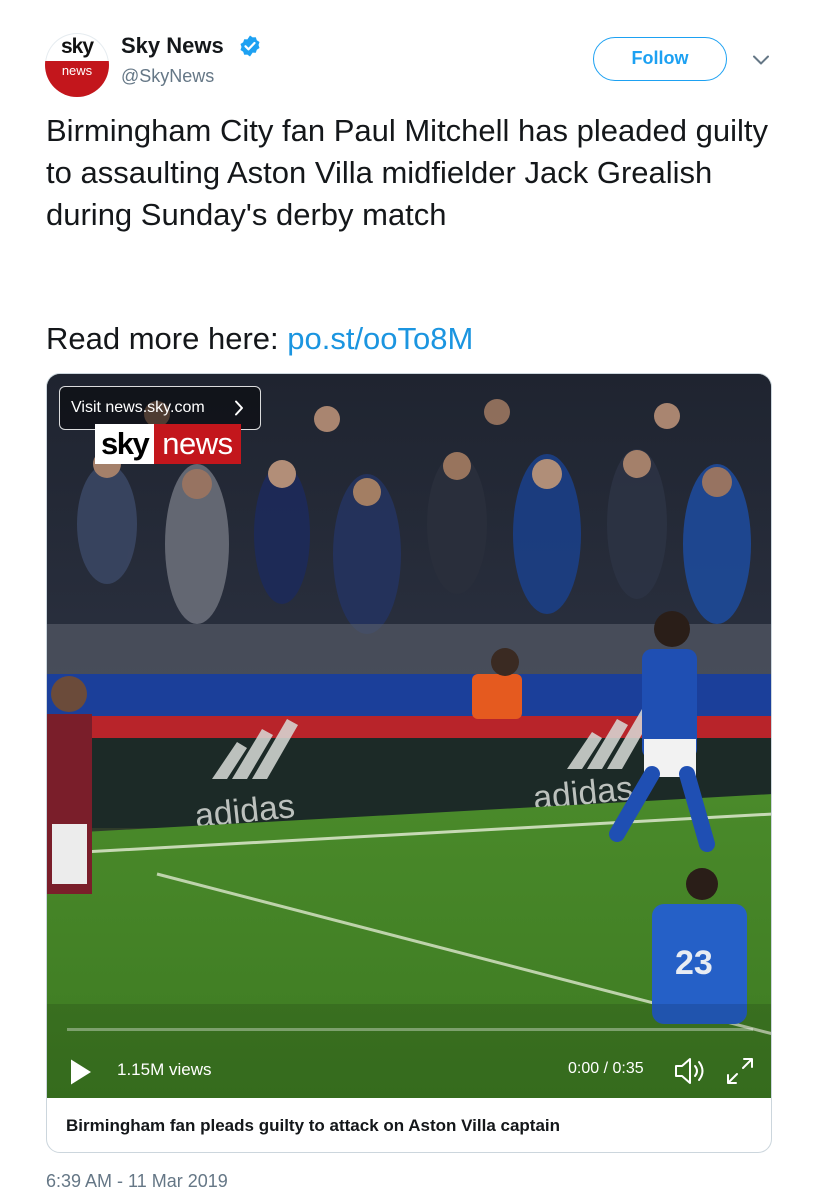  Describe the element at coordinates (239, 408) in the screenshot. I see `chevron-right-icon` at that location.